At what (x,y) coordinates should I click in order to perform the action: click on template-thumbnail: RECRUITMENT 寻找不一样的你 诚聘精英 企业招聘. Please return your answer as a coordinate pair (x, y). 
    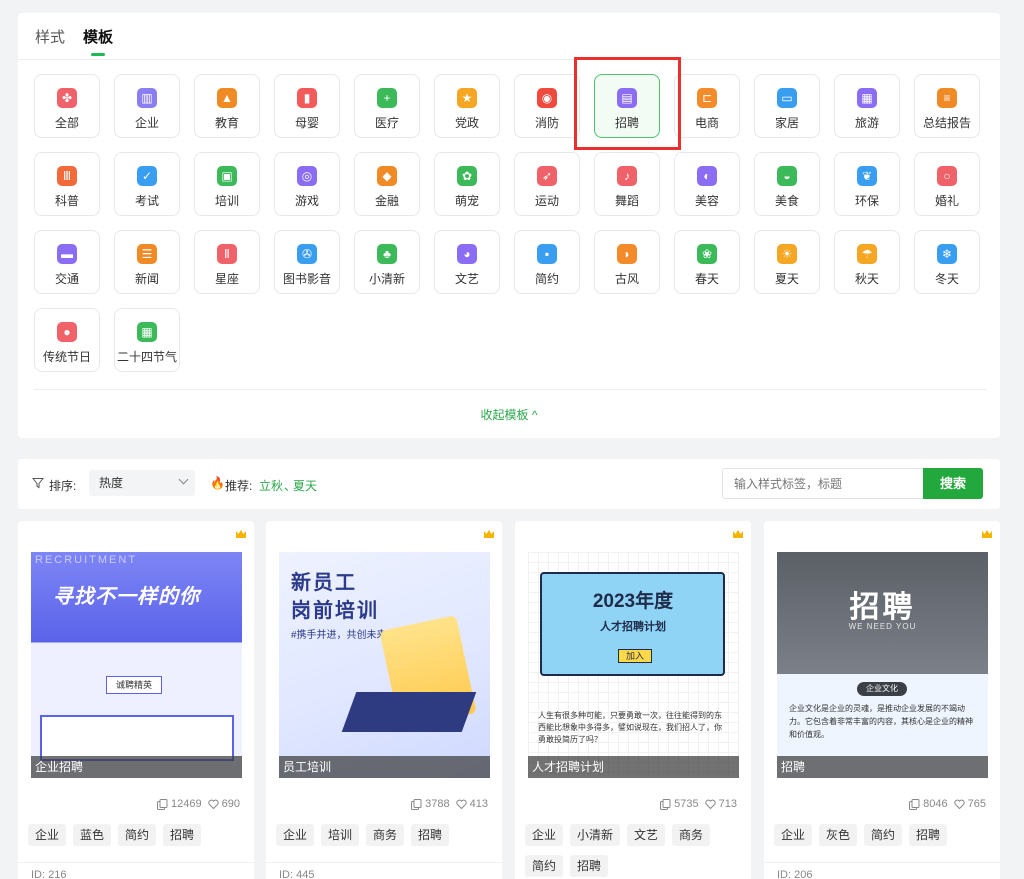
    Looking at the image, I should click on (136, 665).